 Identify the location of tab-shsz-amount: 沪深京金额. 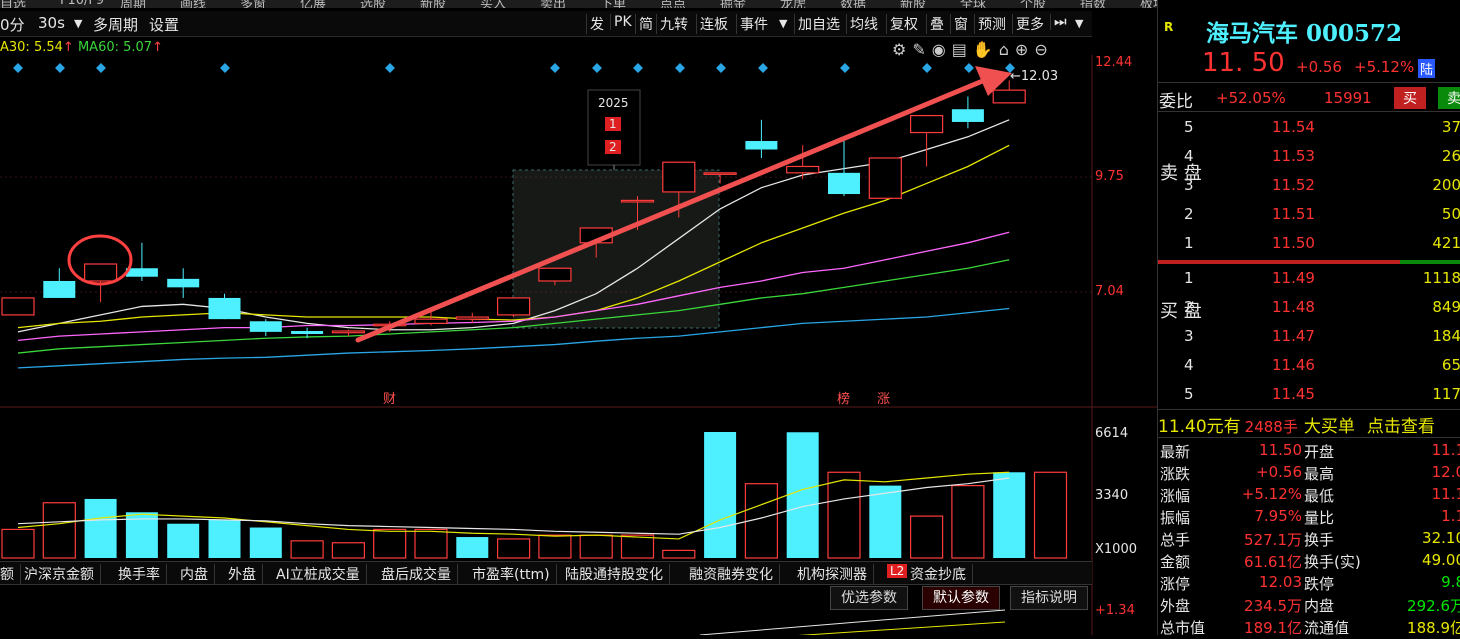
(62, 574).